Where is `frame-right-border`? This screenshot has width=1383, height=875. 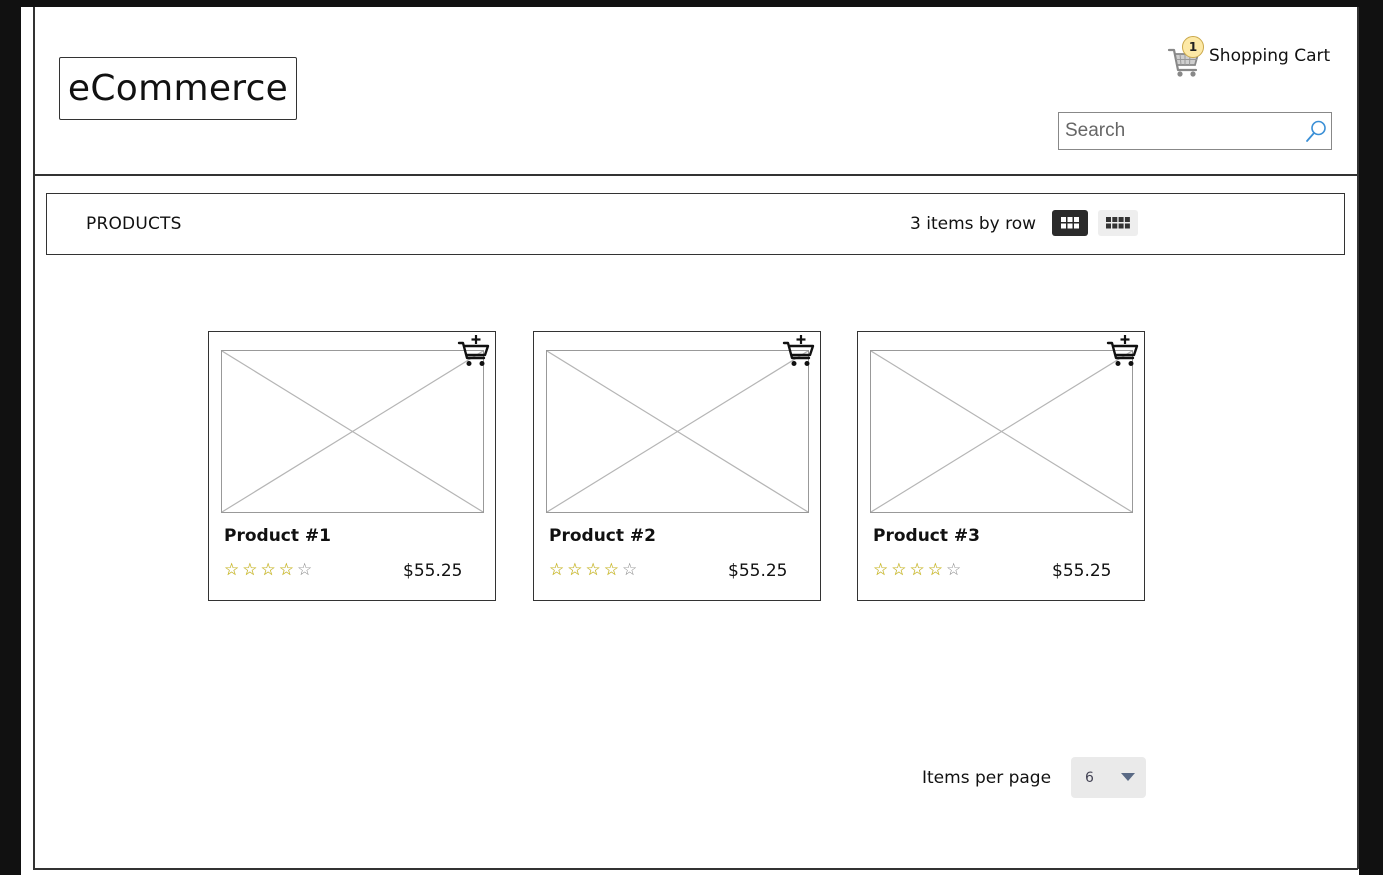 frame-right-border is located at coordinates (1358, 438).